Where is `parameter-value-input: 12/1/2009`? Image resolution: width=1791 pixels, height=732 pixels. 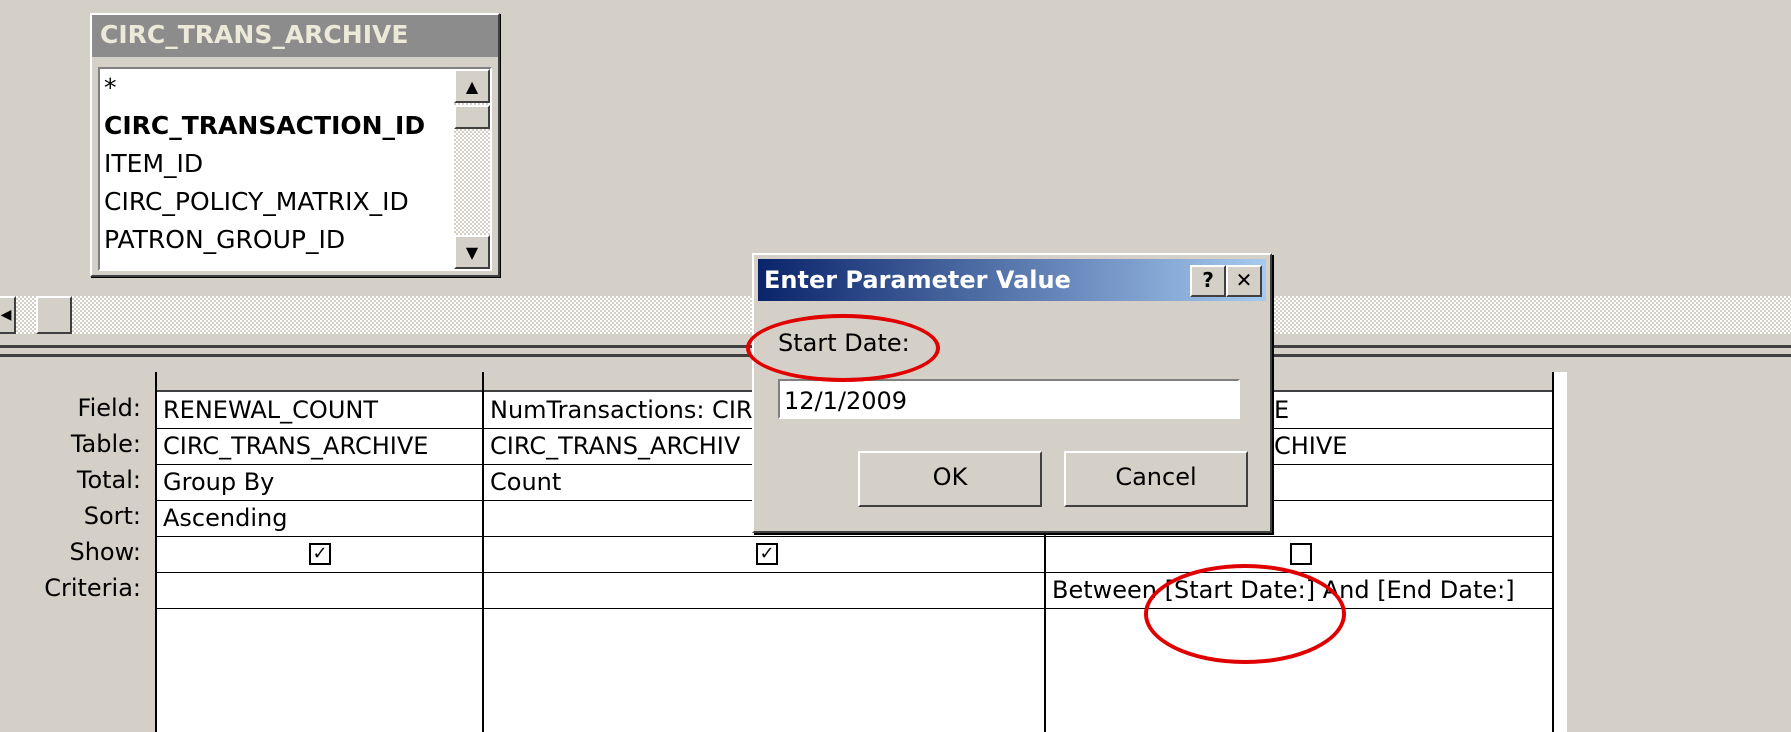 parameter-value-input: 12/1/2009 is located at coordinates (1009, 399).